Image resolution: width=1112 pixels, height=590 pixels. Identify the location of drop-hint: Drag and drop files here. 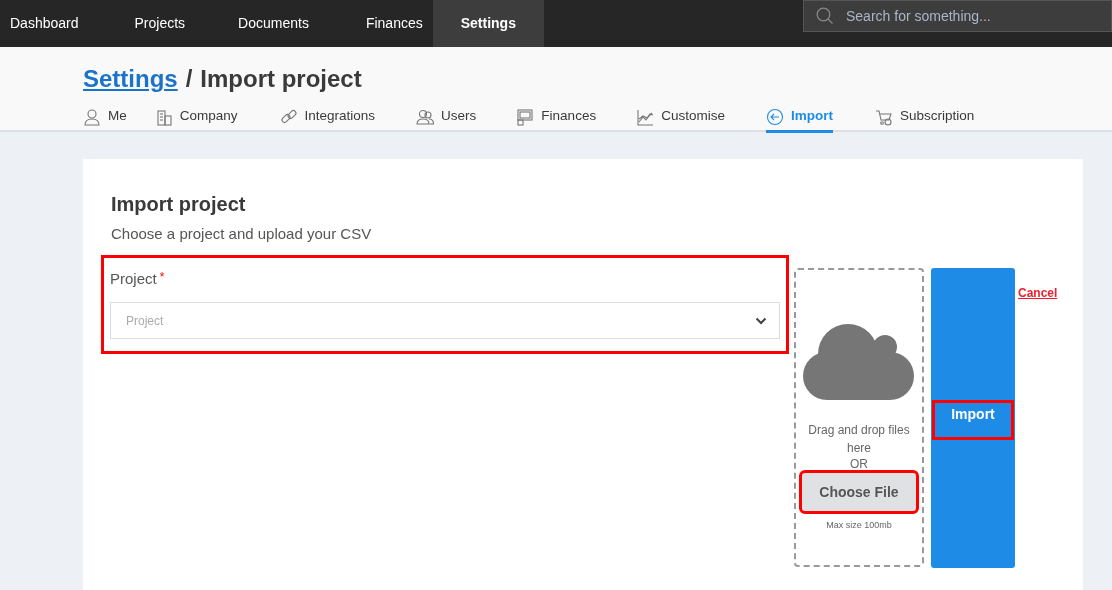
(859, 439).